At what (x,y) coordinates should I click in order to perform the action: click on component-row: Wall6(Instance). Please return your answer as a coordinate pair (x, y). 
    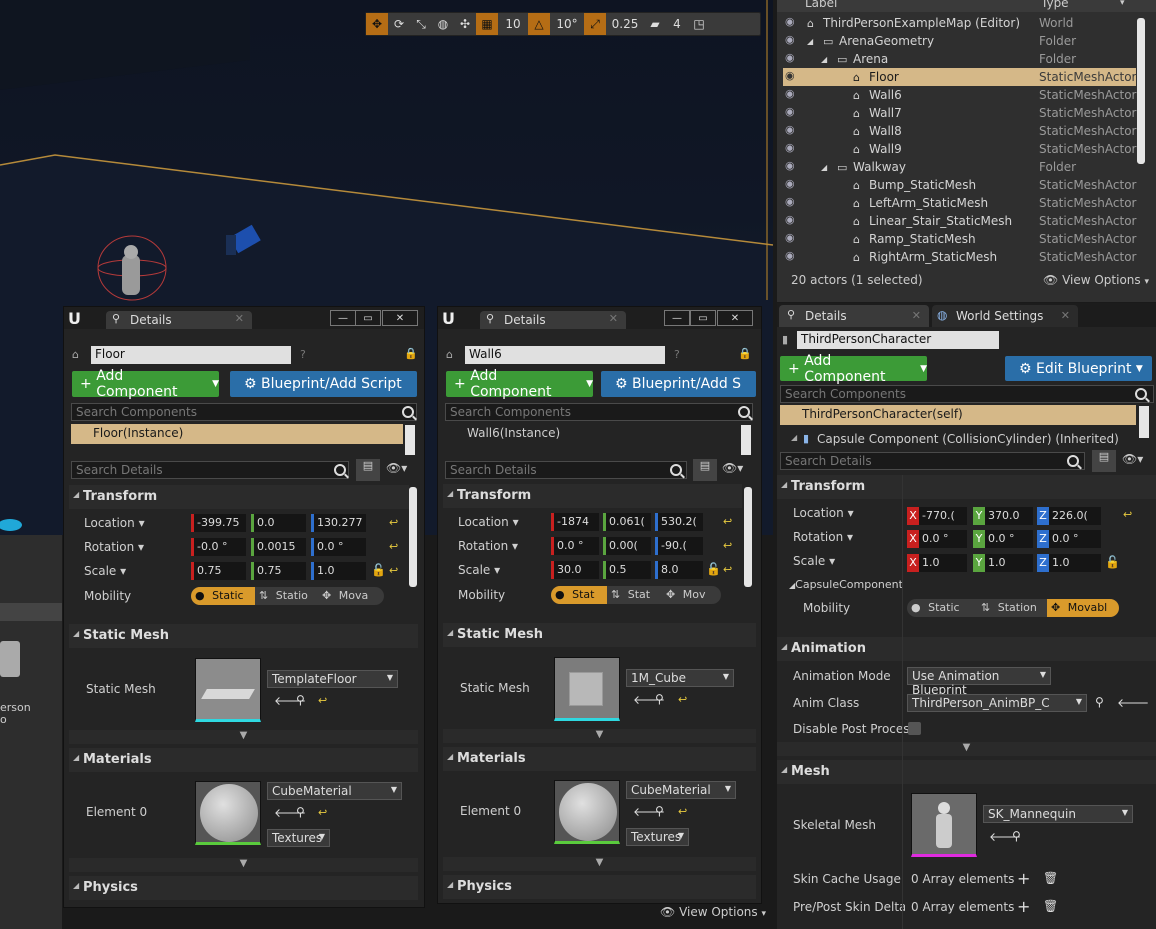
    Looking at the image, I should click on (590, 434).